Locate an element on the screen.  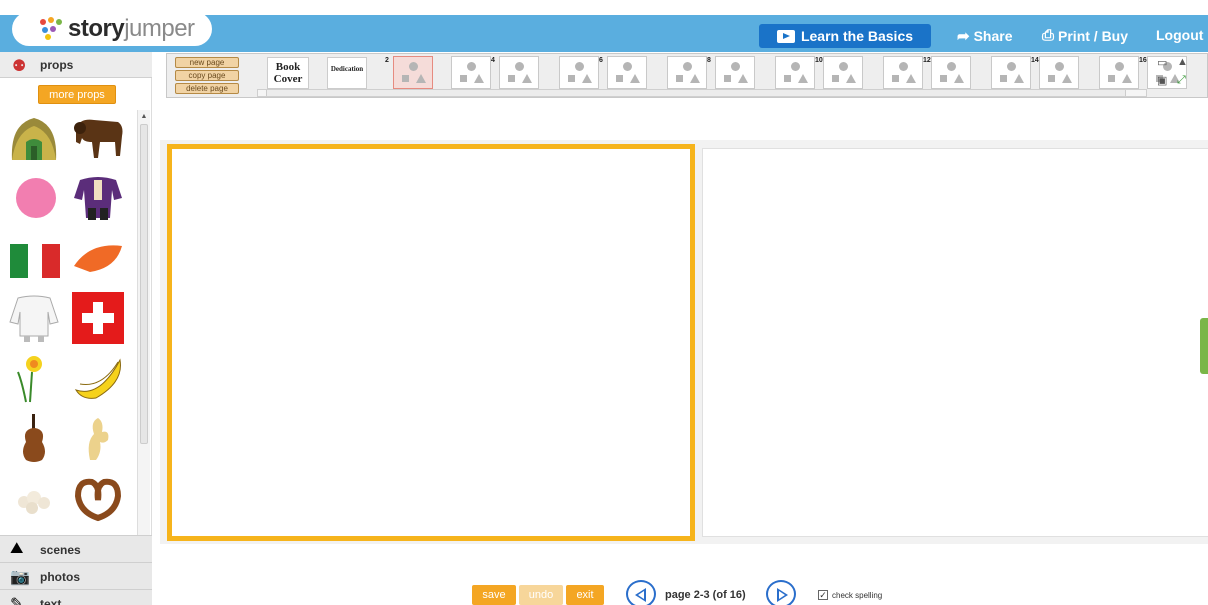
single-page-view-icon: ▭ is located at coordinates (1162, 62).